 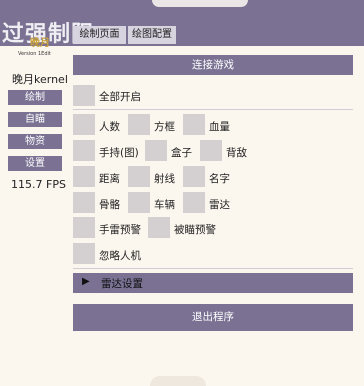 What do you see at coordinates (194, 202) in the screenshot?
I see `checkbox-radar` at bounding box center [194, 202].